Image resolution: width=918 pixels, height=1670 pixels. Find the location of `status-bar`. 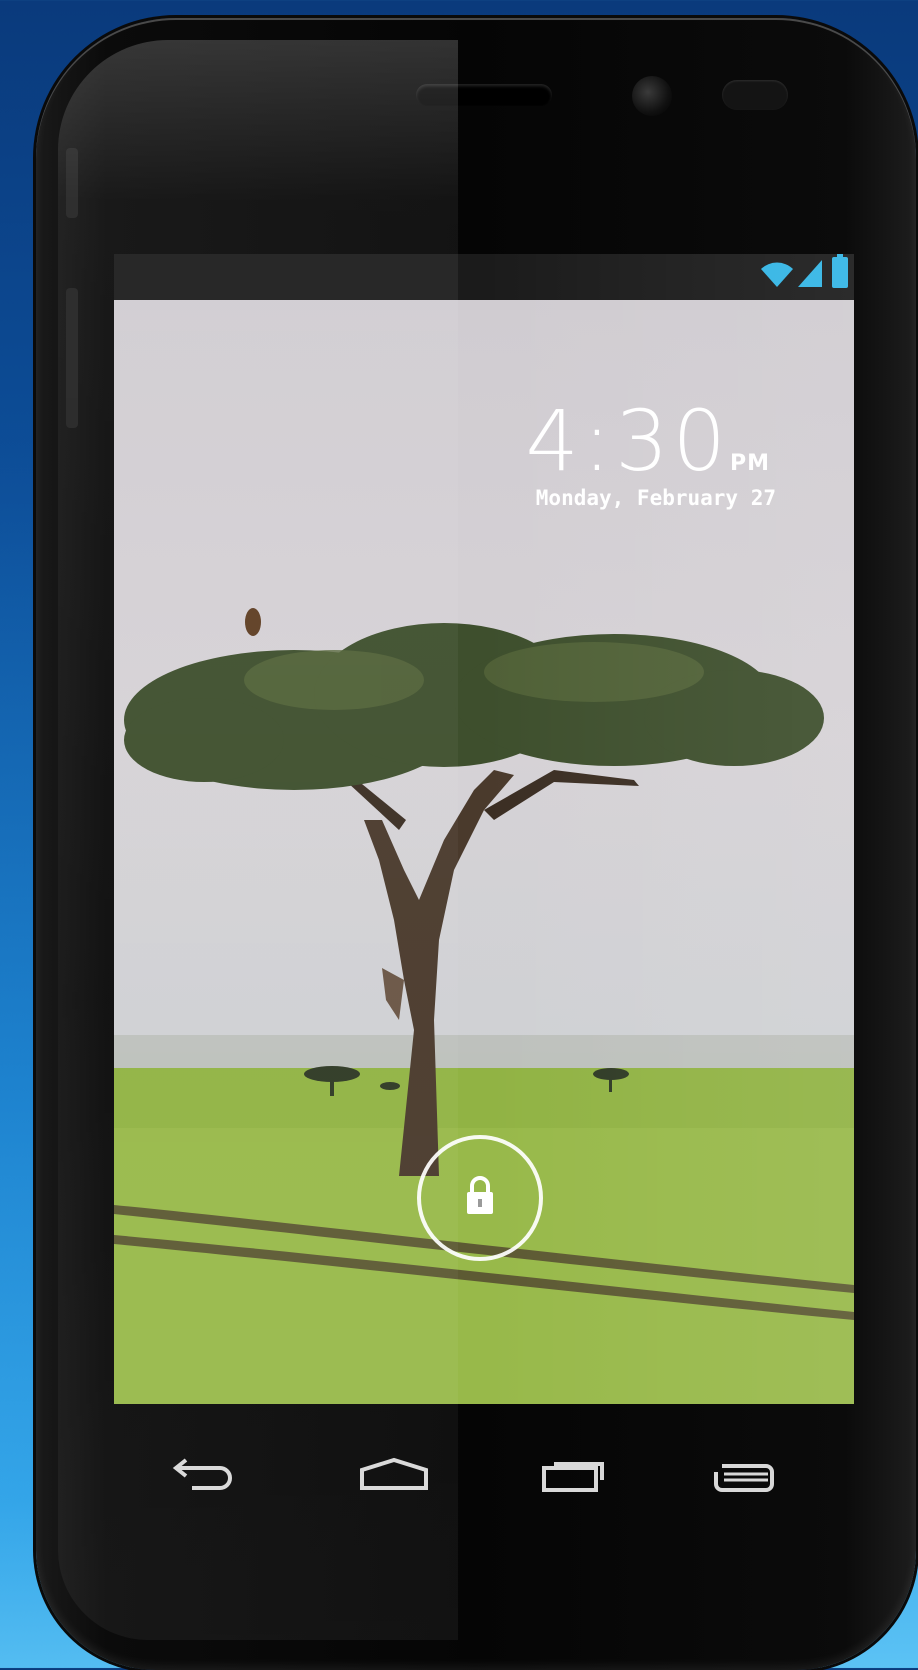

status-bar is located at coordinates (484, 277).